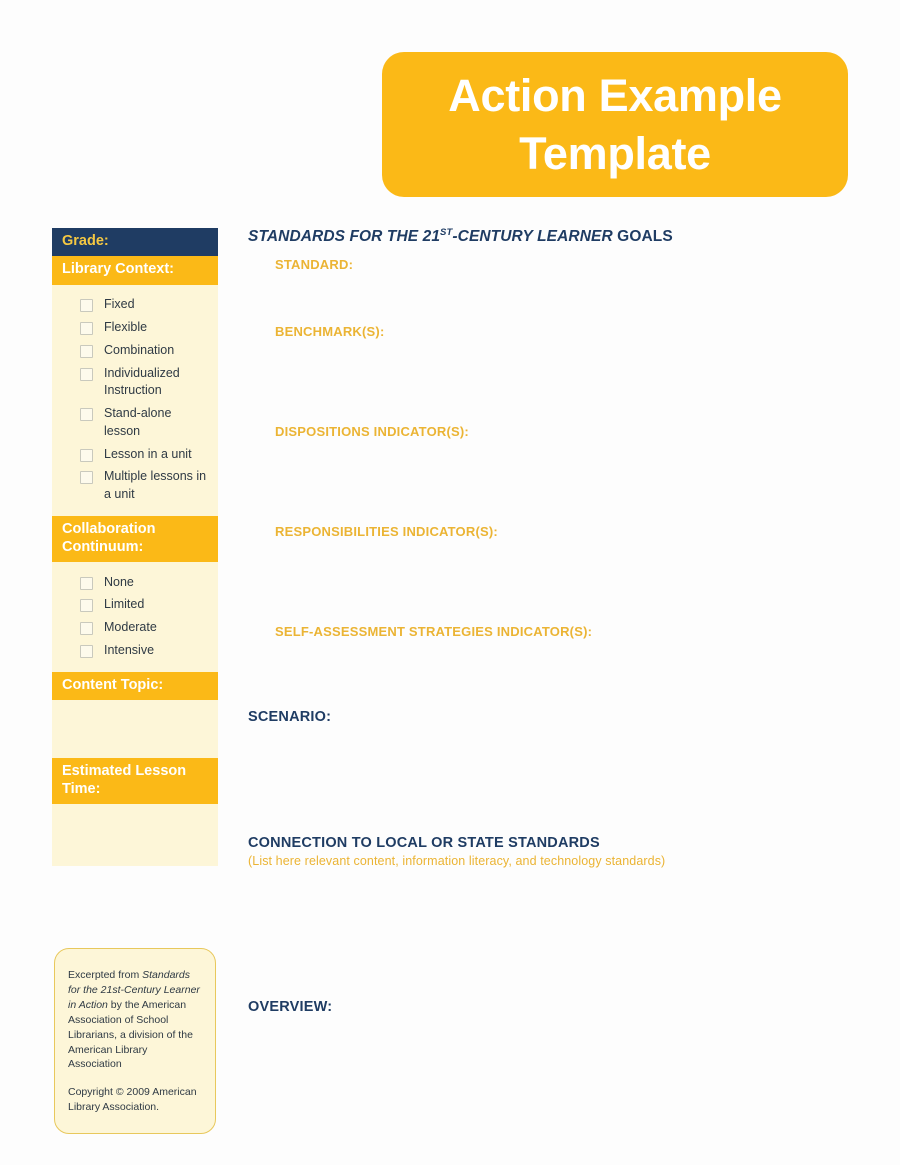 This screenshot has height=1165, width=900. I want to click on checkbox-label: Combination, so click(139, 349).